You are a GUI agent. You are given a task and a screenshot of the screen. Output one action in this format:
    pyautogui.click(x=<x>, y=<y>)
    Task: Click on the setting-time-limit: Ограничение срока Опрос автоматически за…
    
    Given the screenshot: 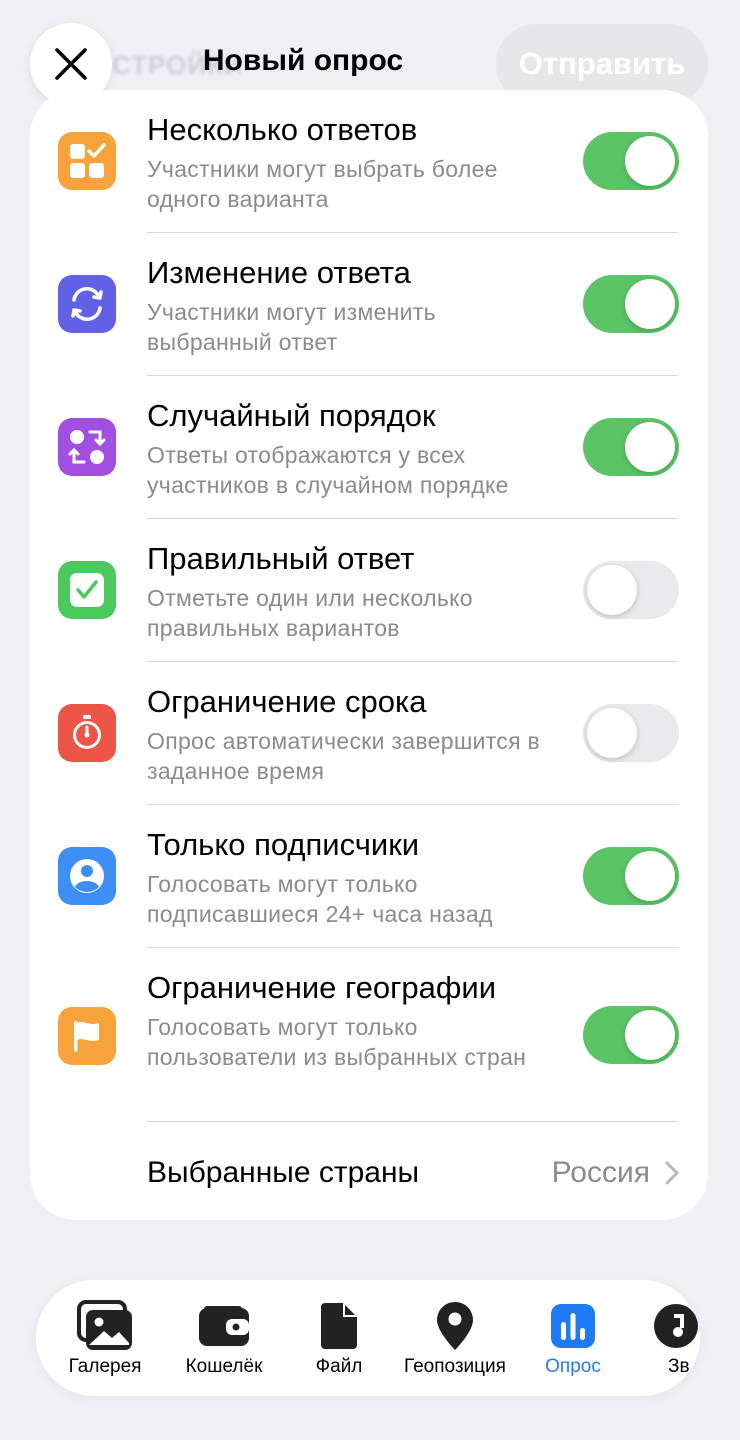 What is the action you would take?
    pyautogui.click(x=369, y=733)
    